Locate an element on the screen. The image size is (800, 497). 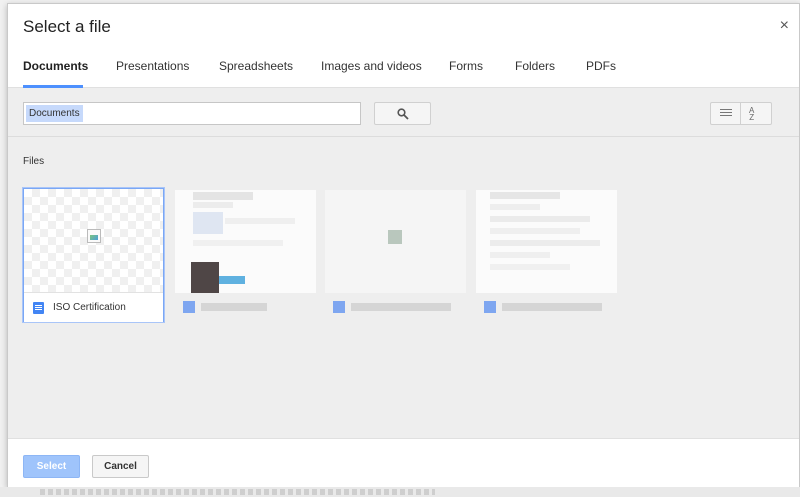
list-view-button is located at coordinates (725, 113).